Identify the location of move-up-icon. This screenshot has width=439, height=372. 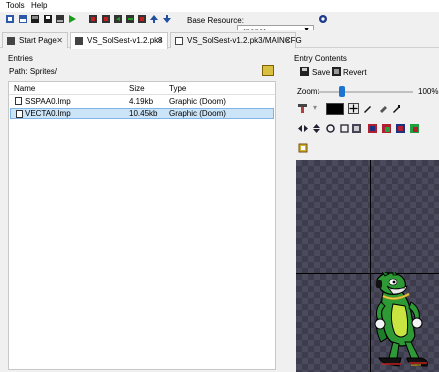
(154, 19).